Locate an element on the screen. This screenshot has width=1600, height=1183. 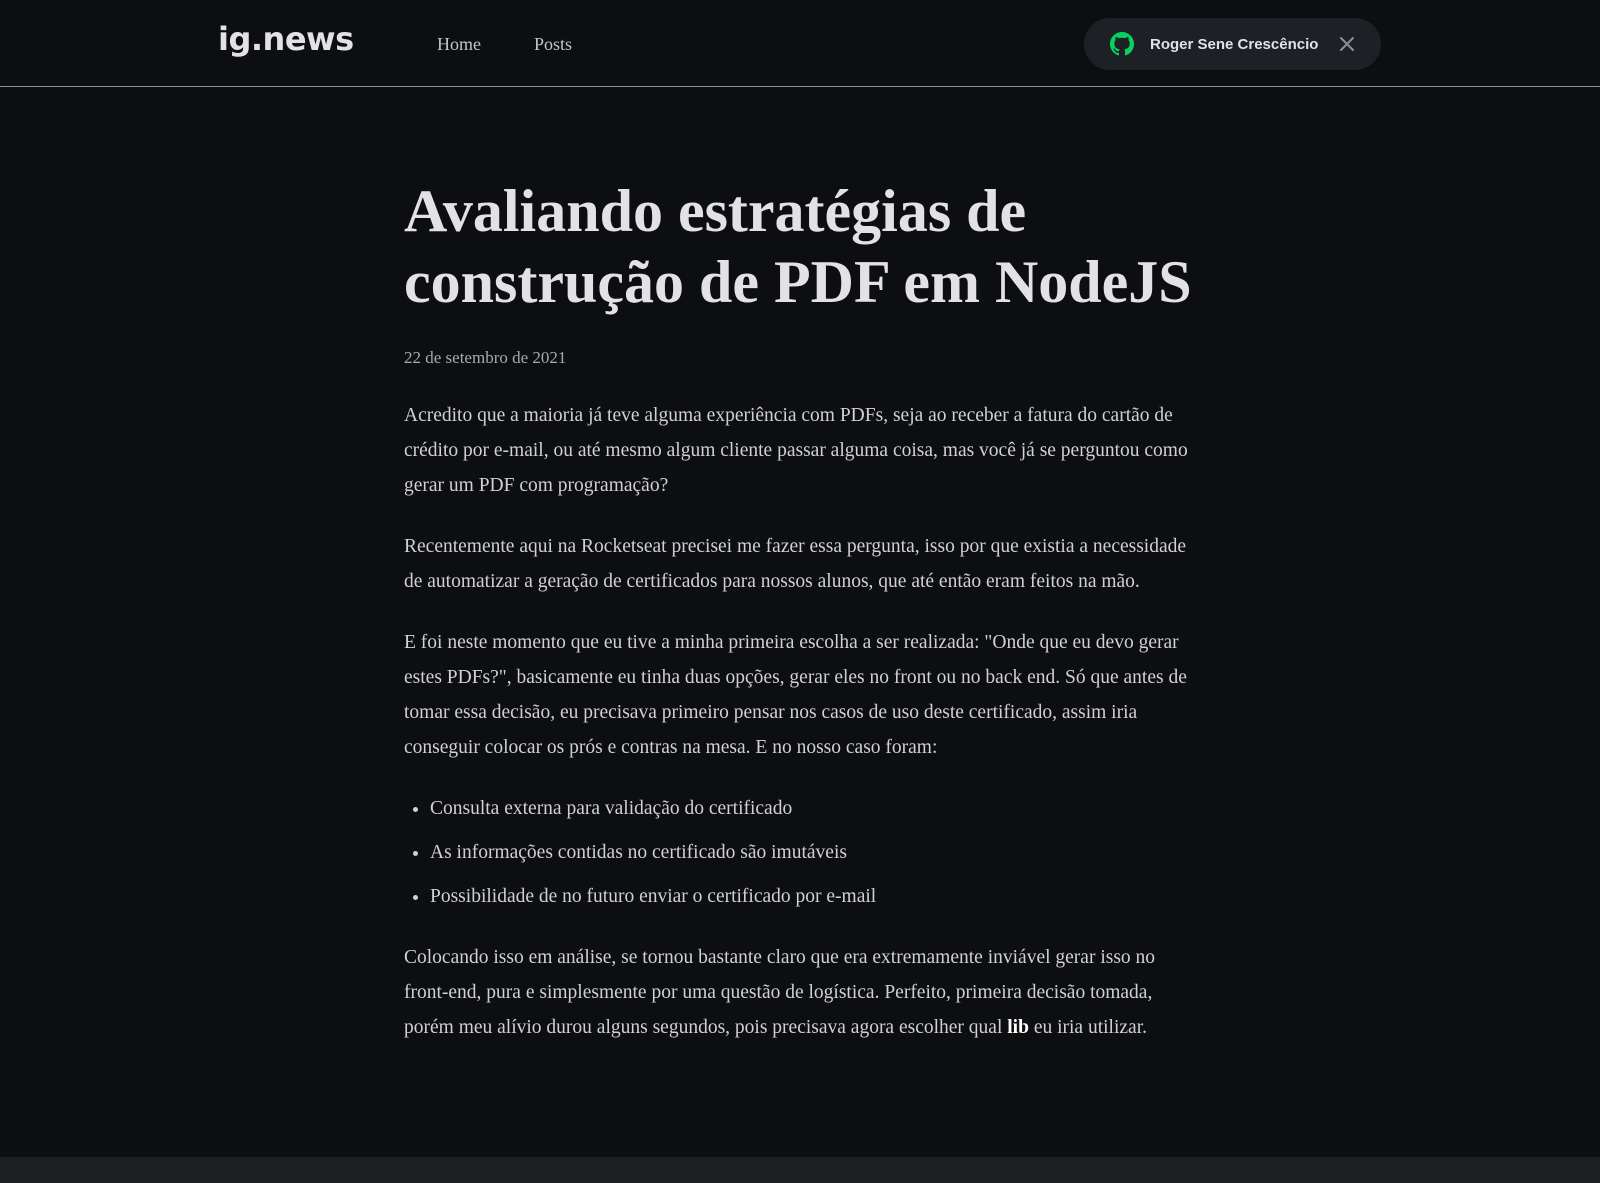
main-nav: Home Posts is located at coordinates (504, 44).